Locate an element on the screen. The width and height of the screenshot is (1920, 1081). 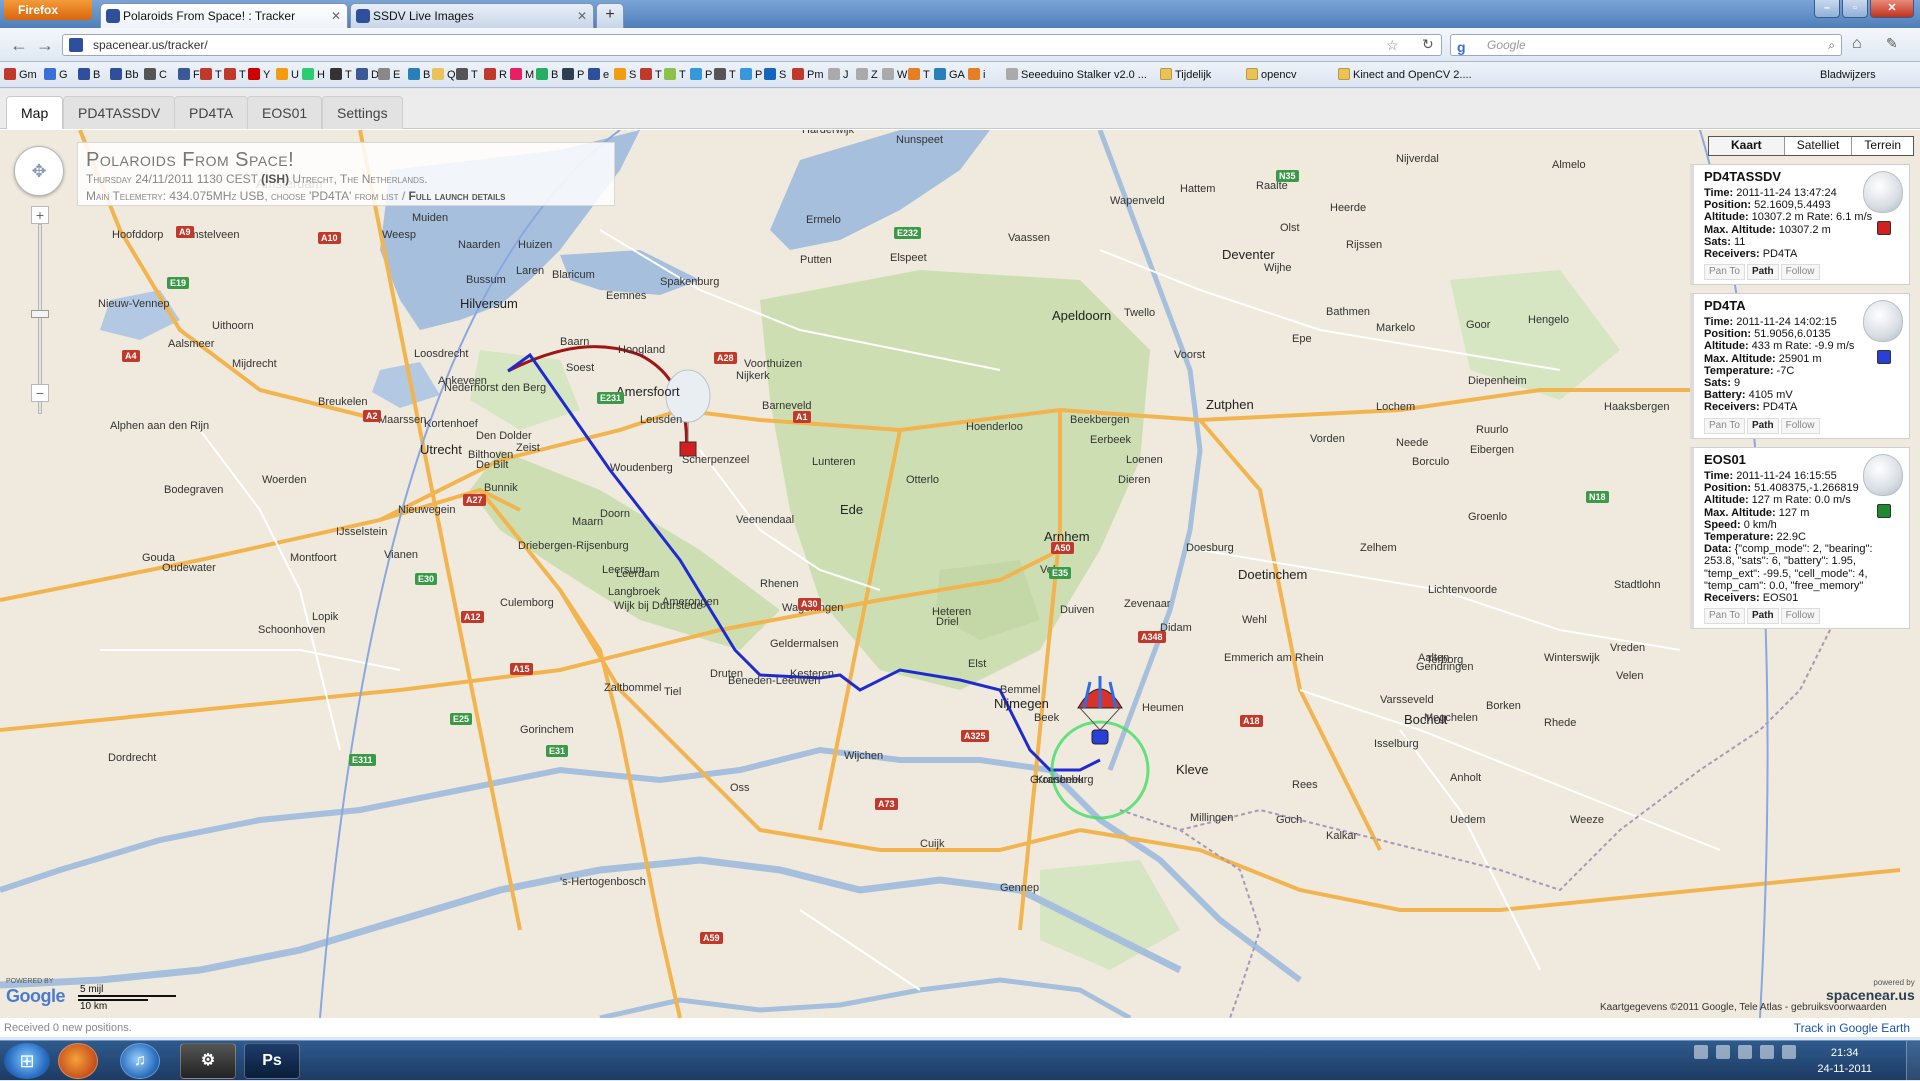
taskbar-itunes: ♫ is located at coordinates (140, 1061).